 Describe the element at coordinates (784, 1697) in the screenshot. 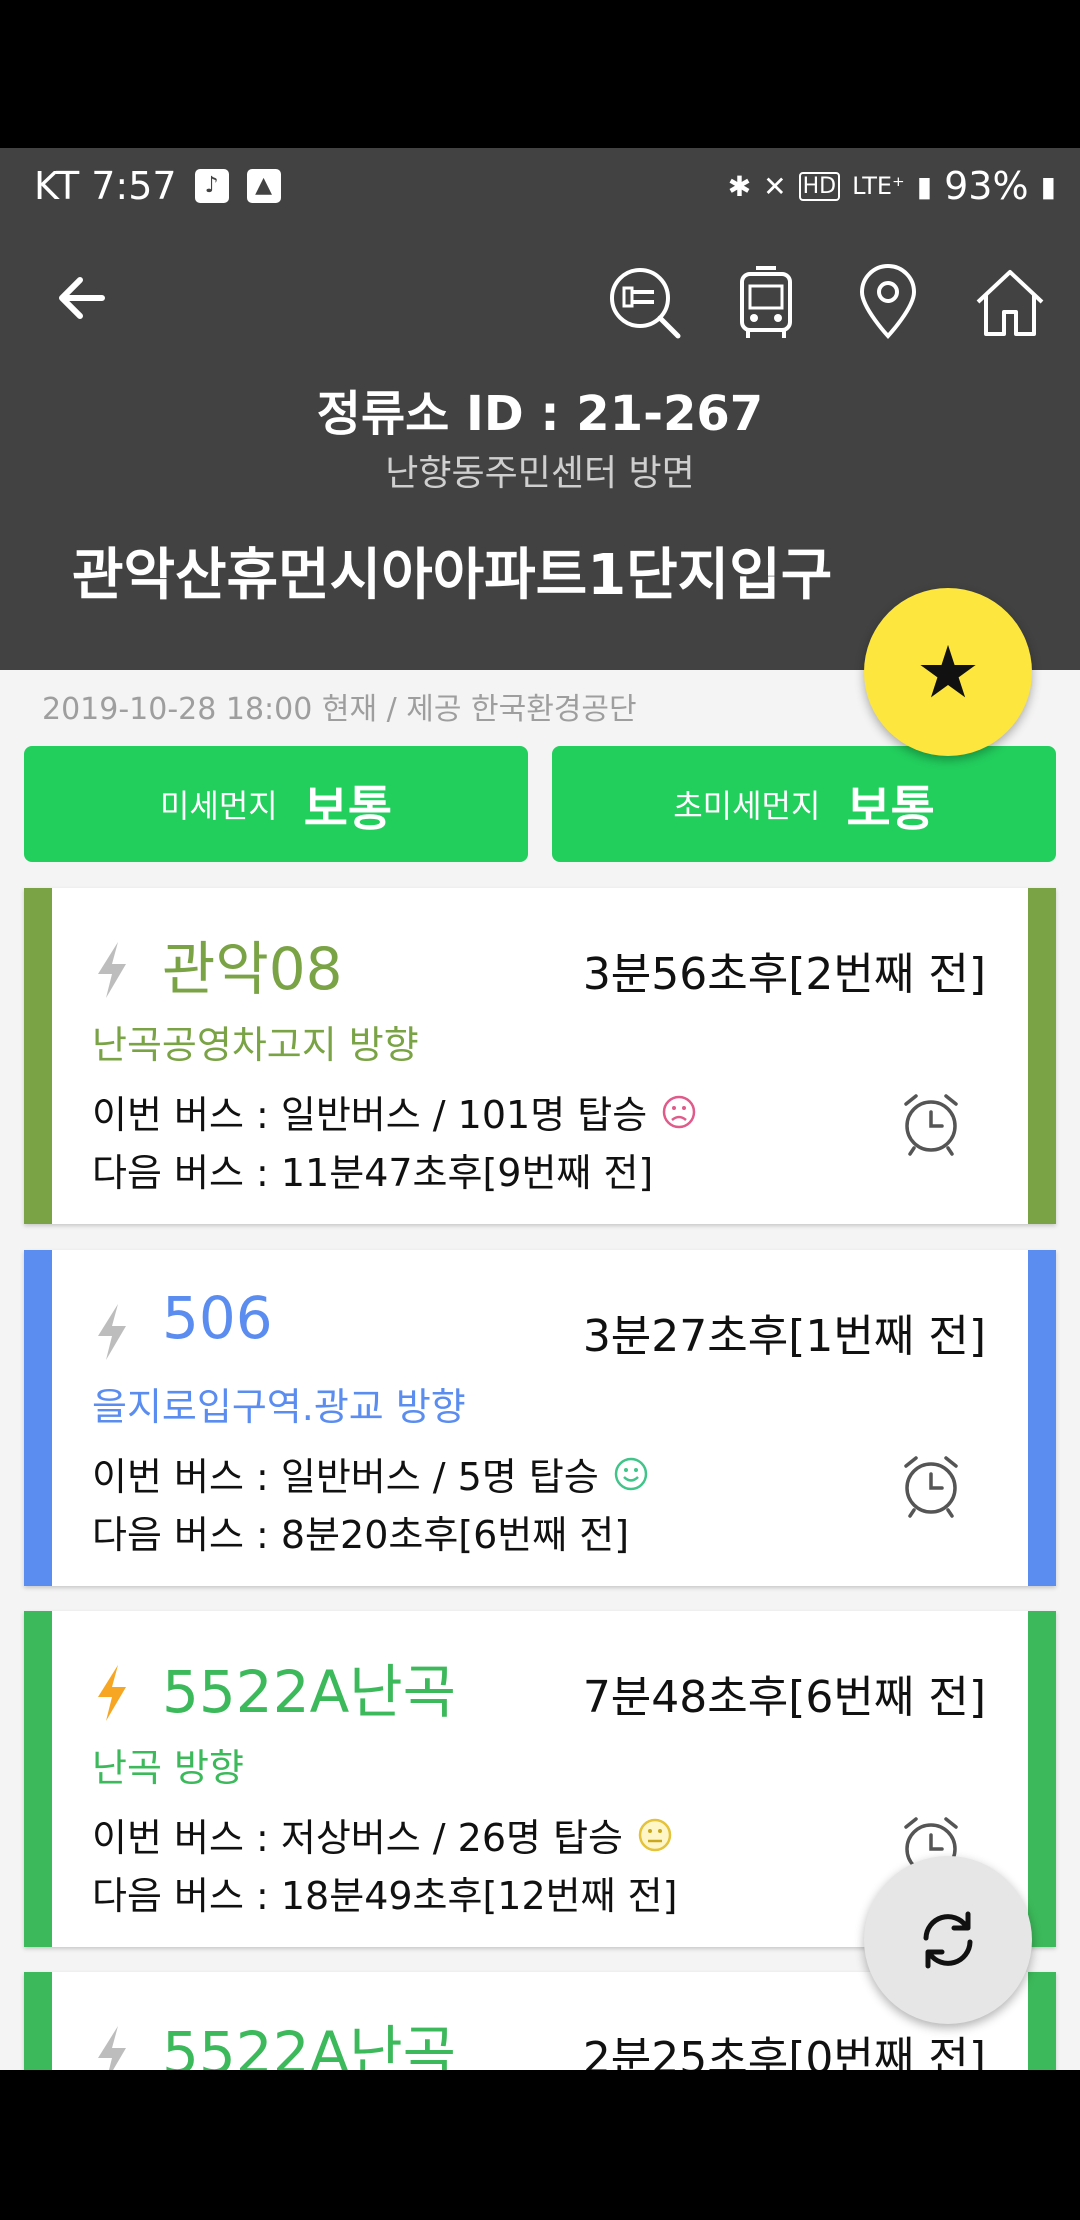

I see `arrival-time: 7분48초후[6번째 전]` at that location.